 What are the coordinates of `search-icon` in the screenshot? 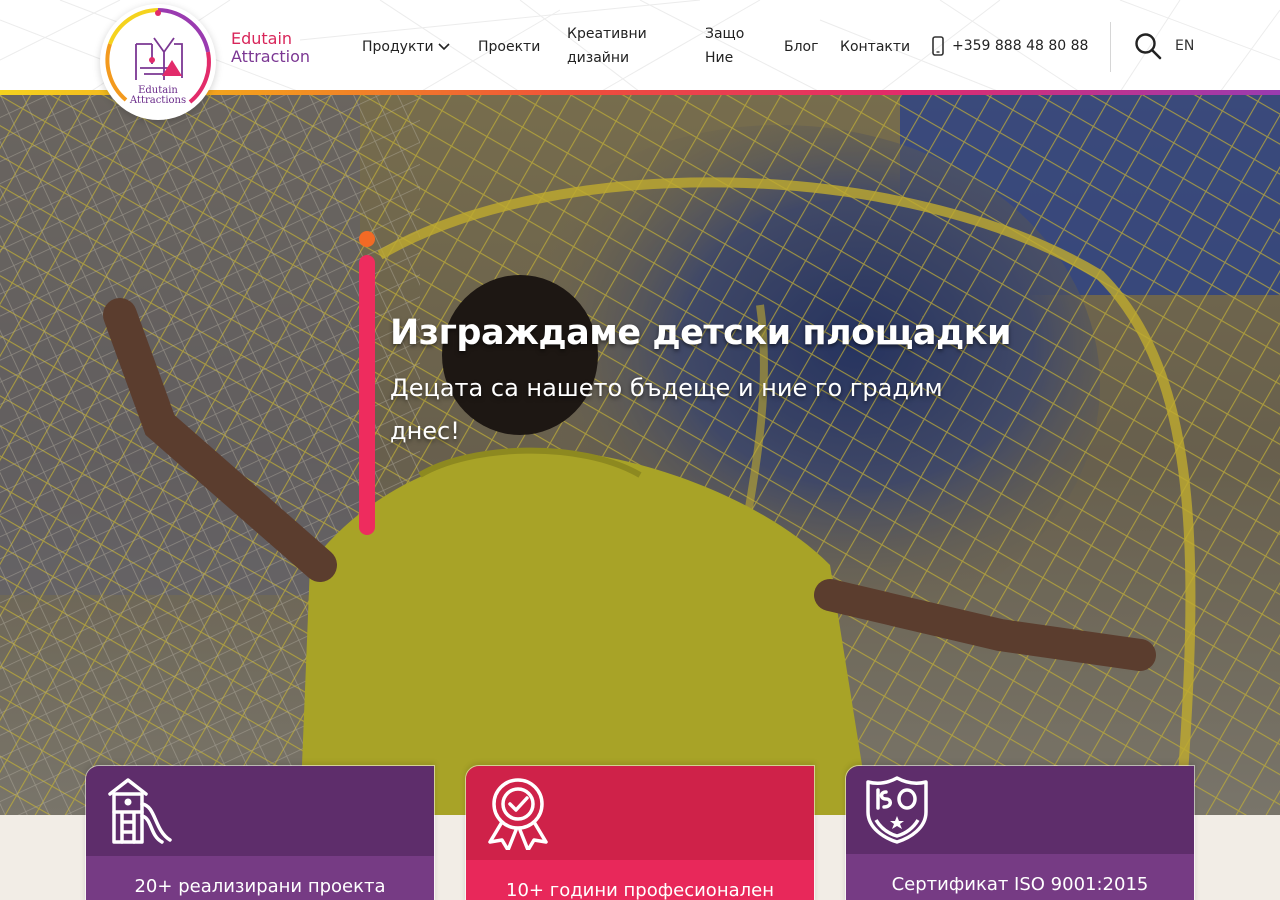 It's located at (1148, 46).